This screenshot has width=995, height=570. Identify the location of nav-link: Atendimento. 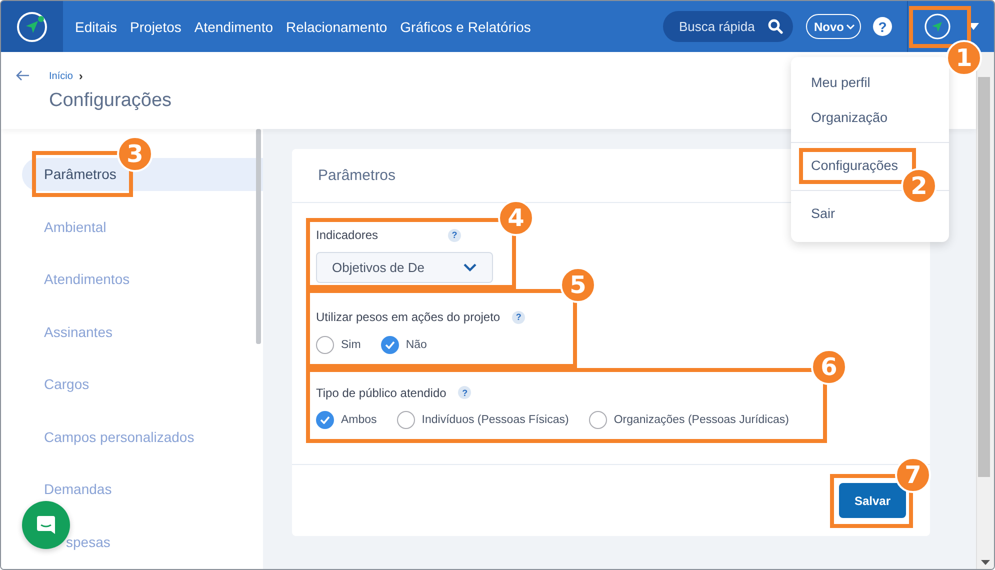
(233, 26).